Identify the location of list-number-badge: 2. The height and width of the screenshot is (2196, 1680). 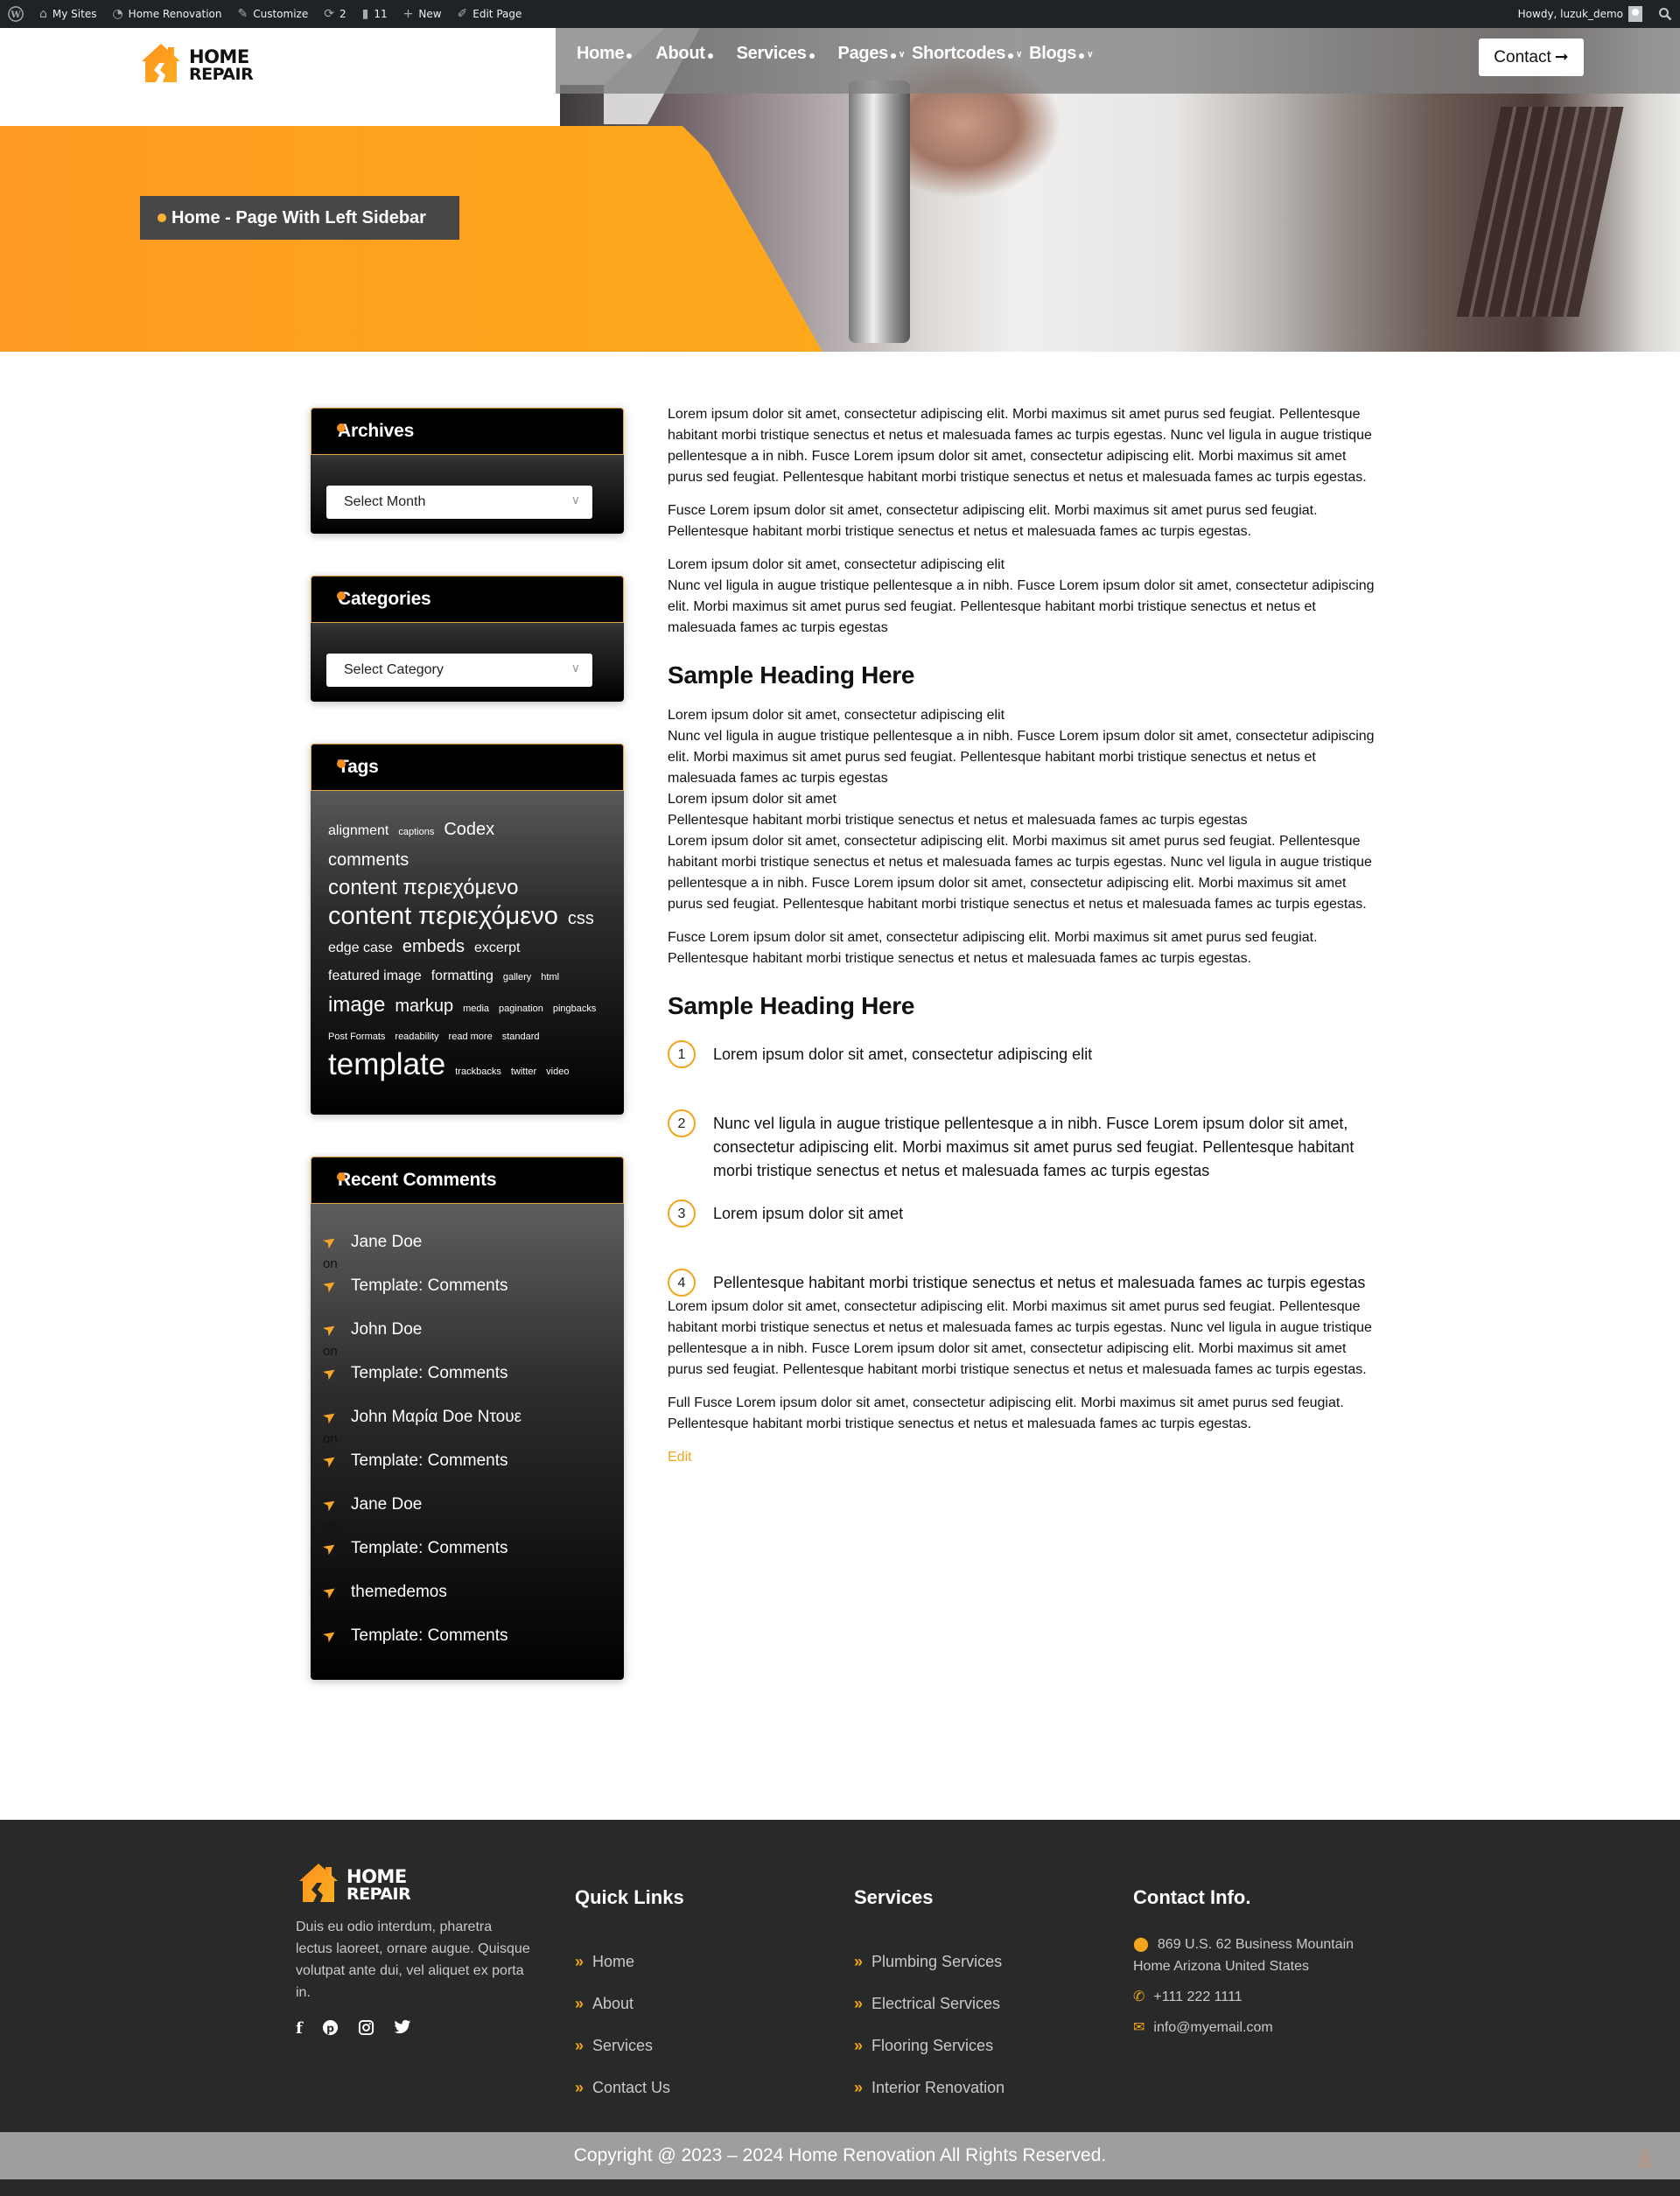
(682, 1123).